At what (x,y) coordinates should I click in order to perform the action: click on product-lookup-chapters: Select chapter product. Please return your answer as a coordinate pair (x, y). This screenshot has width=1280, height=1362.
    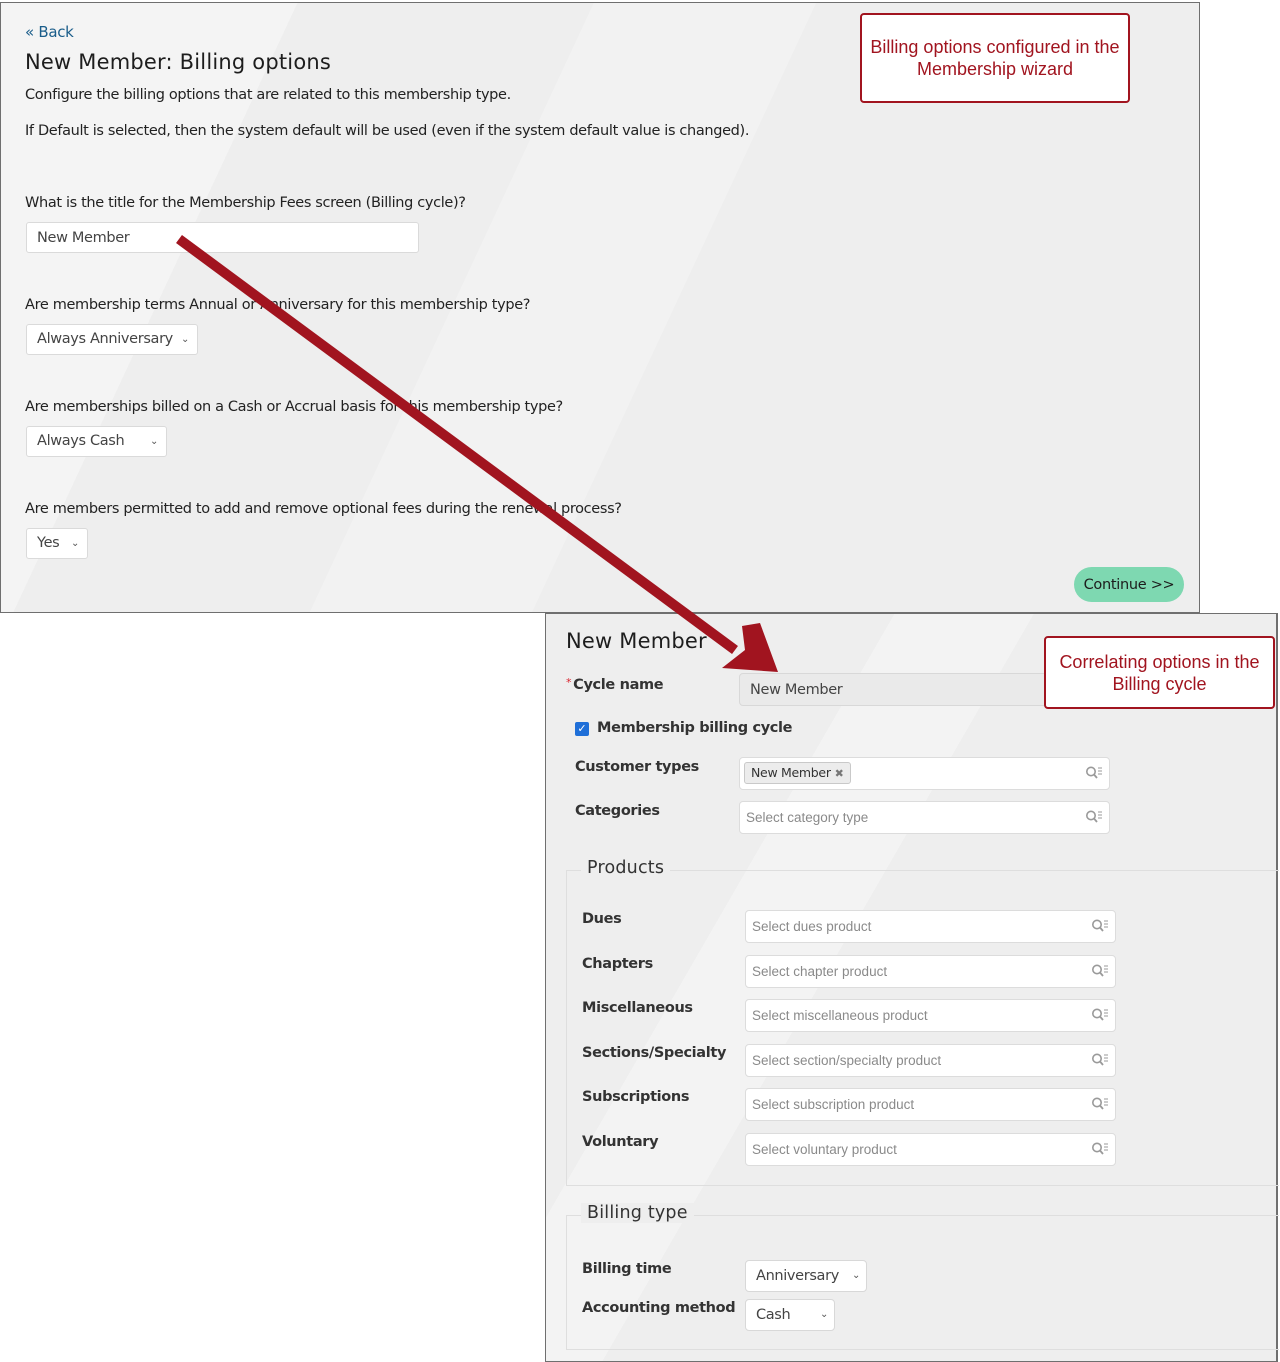
    Looking at the image, I should click on (930, 971).